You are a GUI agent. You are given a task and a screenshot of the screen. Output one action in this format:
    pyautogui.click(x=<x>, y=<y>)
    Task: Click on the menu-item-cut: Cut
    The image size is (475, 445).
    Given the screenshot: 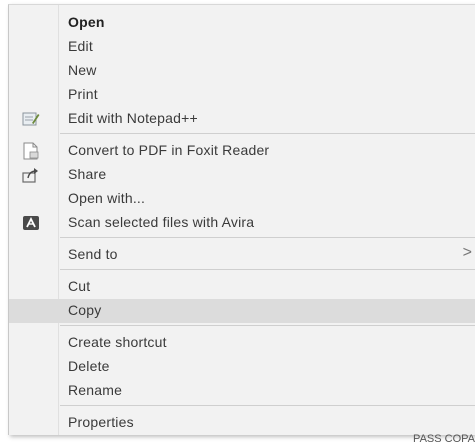 What is the action you would take?
    pyautogui.click(x=242, y=287)
    